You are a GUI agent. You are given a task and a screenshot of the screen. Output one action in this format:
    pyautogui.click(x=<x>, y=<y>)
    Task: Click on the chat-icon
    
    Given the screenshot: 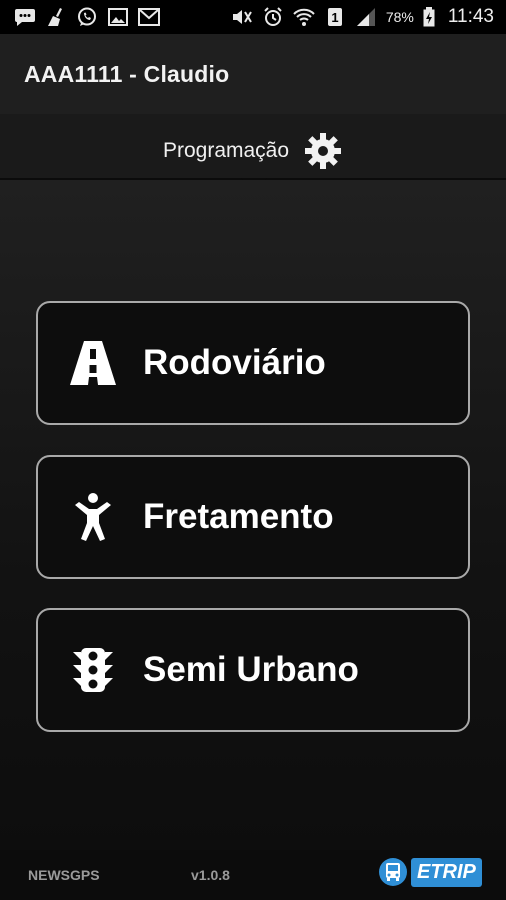 What is the action you would take?
    pyautogui.click(x=25, y=17)
    